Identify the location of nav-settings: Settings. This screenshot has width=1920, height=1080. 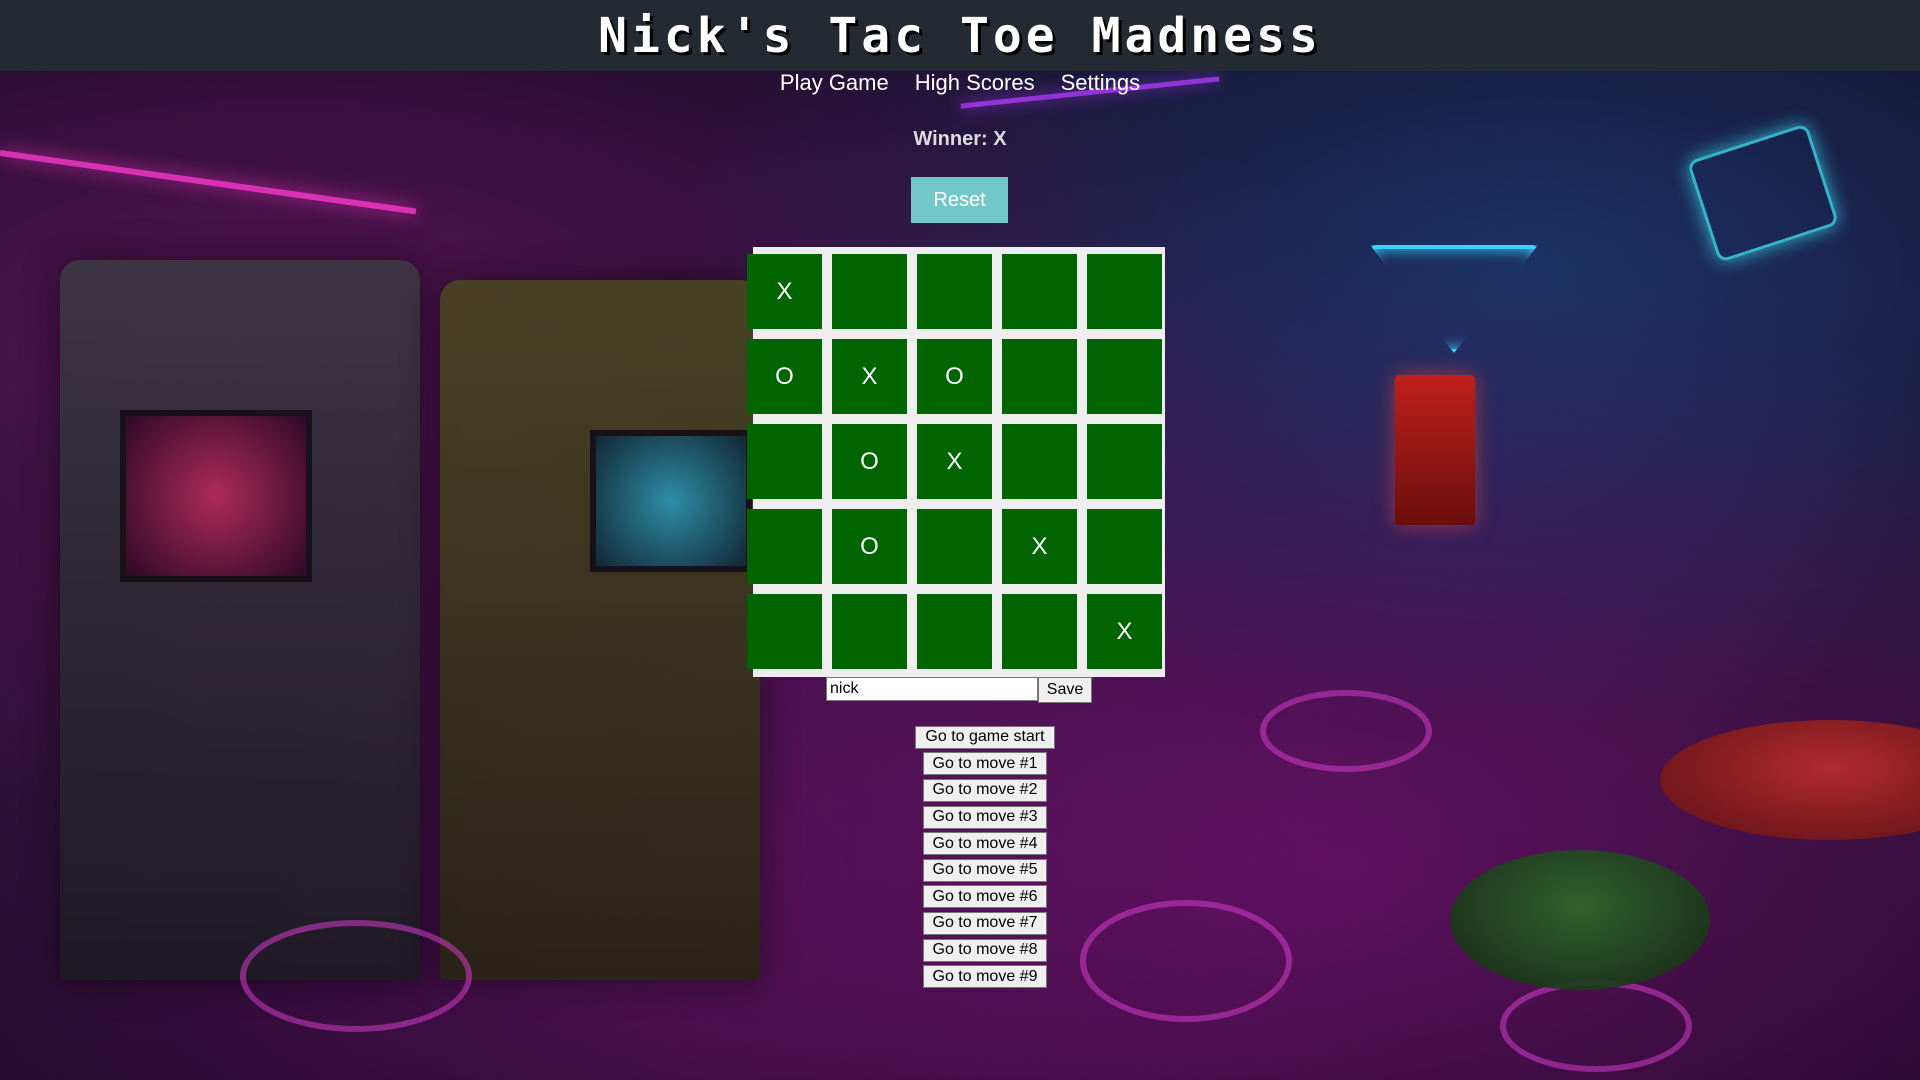
(1101, 83).